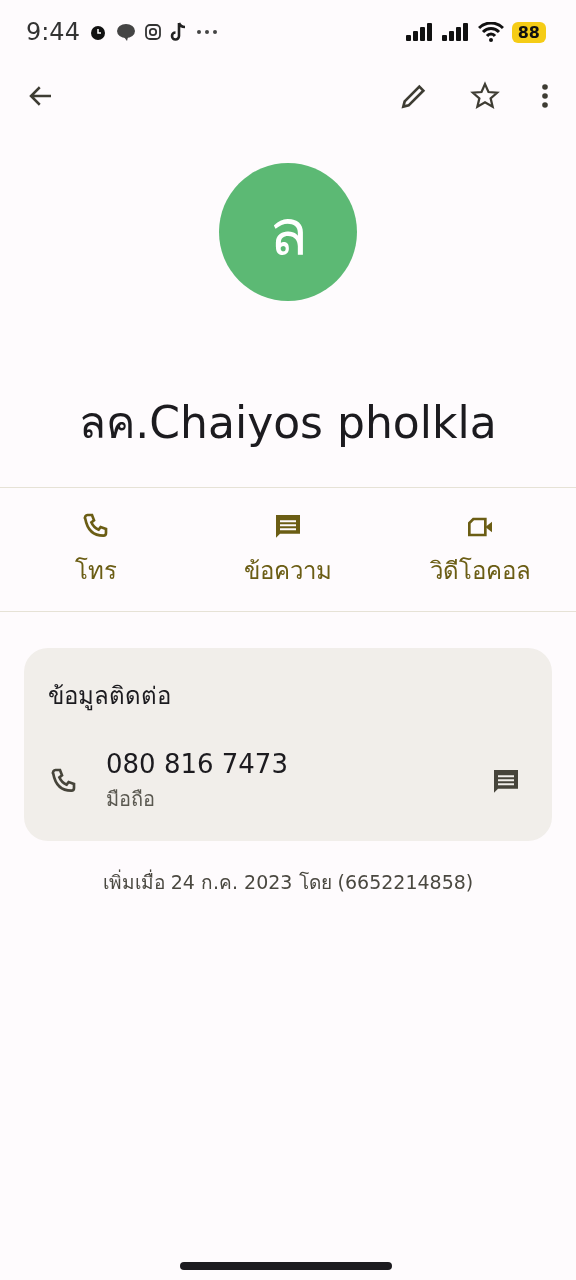 This screenshot has width=576, height=1280. I want to click on contact-name: ลค.Chaiyos pholkla, so click(288, 423).